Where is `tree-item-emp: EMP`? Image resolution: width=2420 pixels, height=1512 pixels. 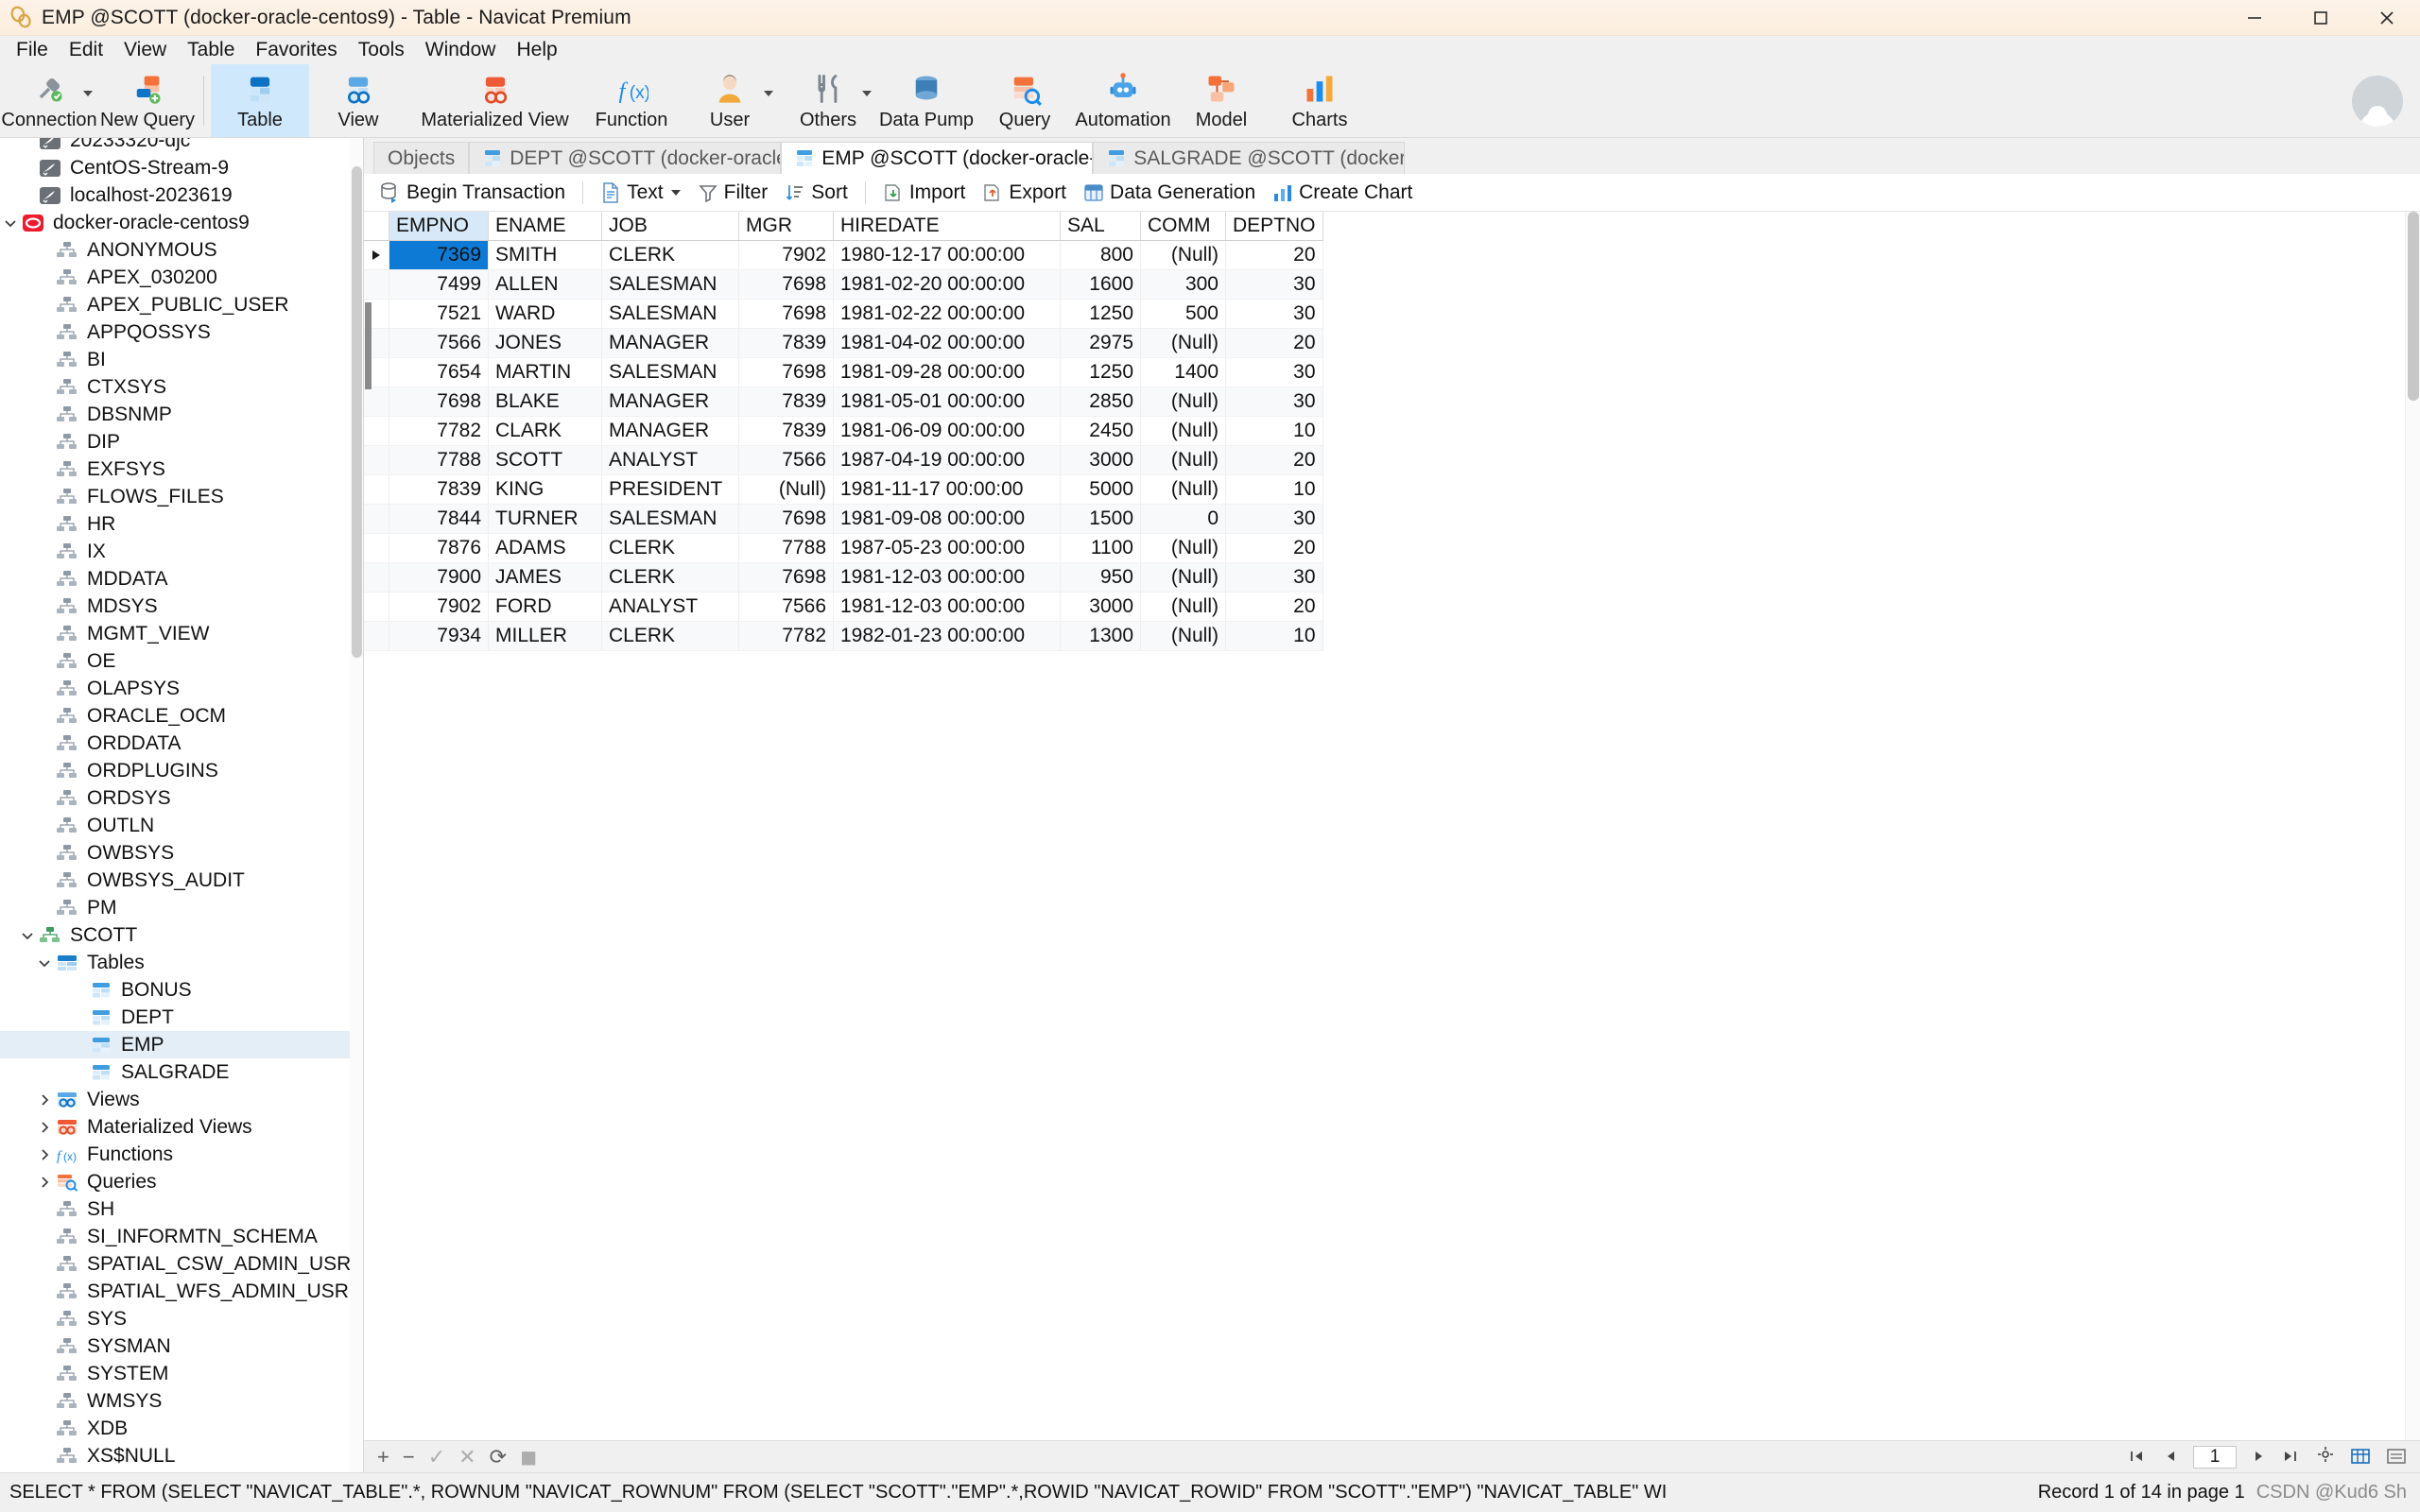
tree-item-emp: EMP is located at coordinates (181, 1044).